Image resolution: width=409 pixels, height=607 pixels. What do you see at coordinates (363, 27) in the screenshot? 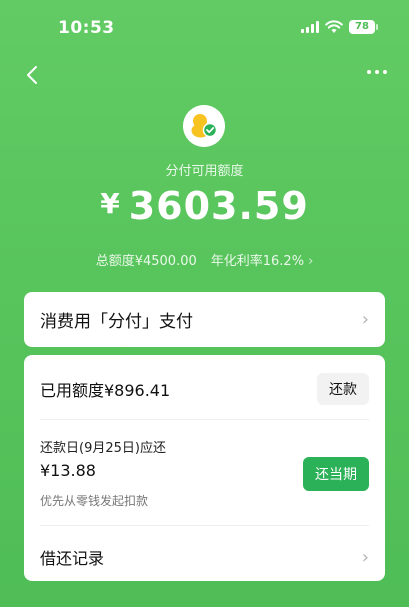
I see `battery-icon: 78` at bounding box center [363, 27].